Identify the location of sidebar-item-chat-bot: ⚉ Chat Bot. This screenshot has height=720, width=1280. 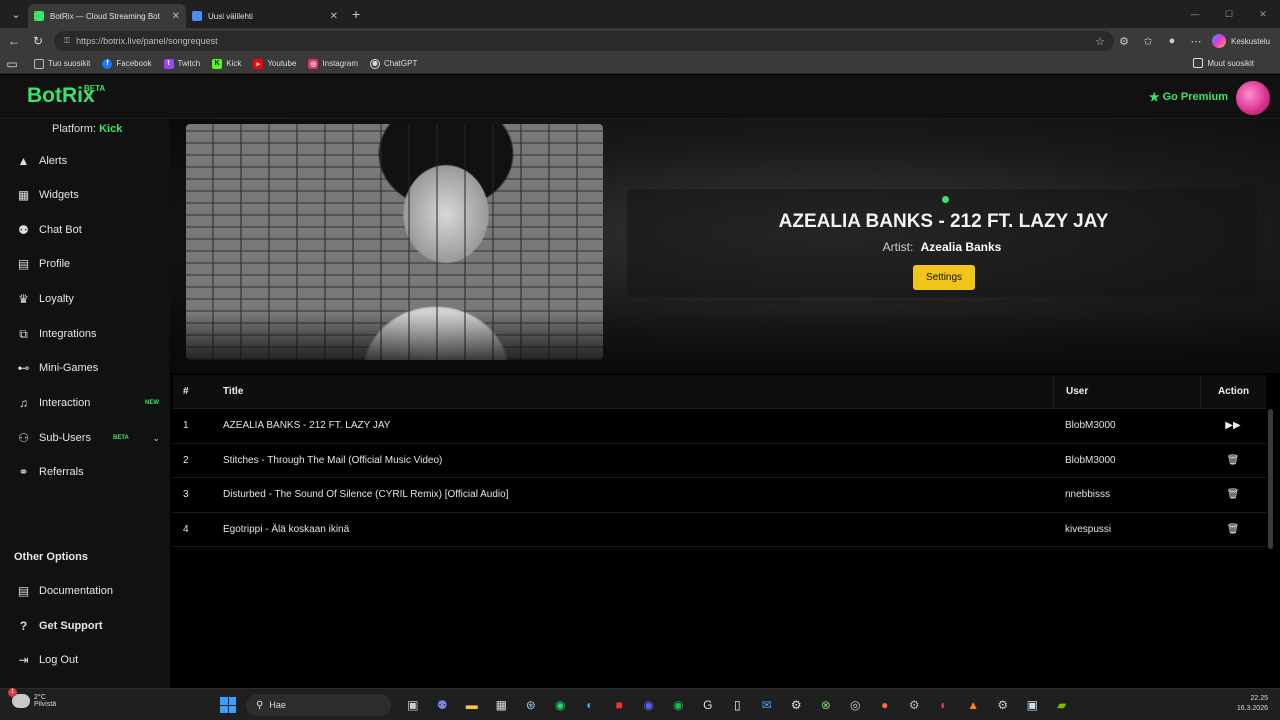
(91, 230).